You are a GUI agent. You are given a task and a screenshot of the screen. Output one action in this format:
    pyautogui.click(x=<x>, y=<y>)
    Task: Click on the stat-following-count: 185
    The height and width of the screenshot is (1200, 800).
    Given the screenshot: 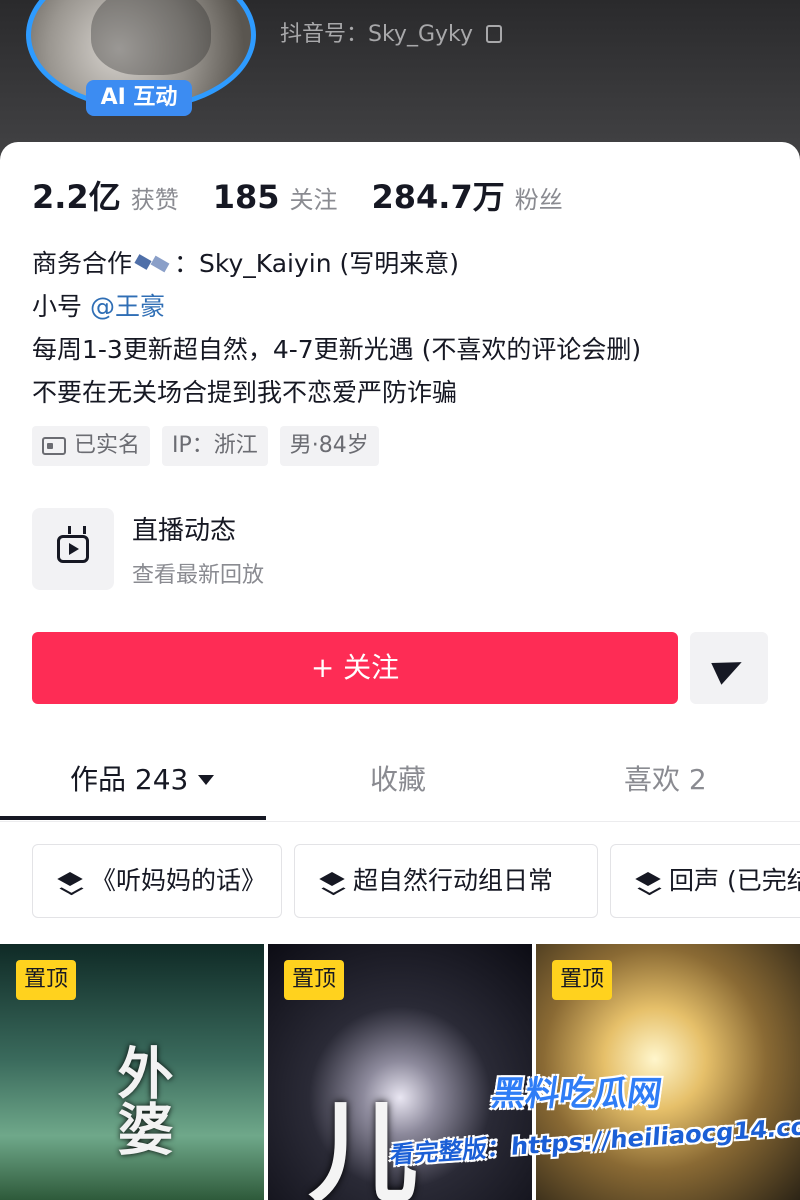 What is the action you would take?
    pyautogui.click(x=246, y=197)
    